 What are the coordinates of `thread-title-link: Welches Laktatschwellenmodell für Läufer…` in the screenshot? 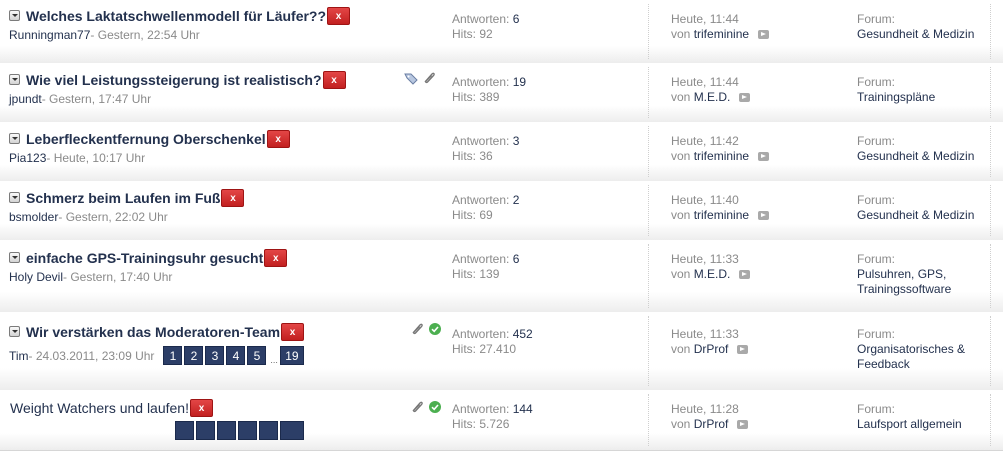 It's located at (176, 16).